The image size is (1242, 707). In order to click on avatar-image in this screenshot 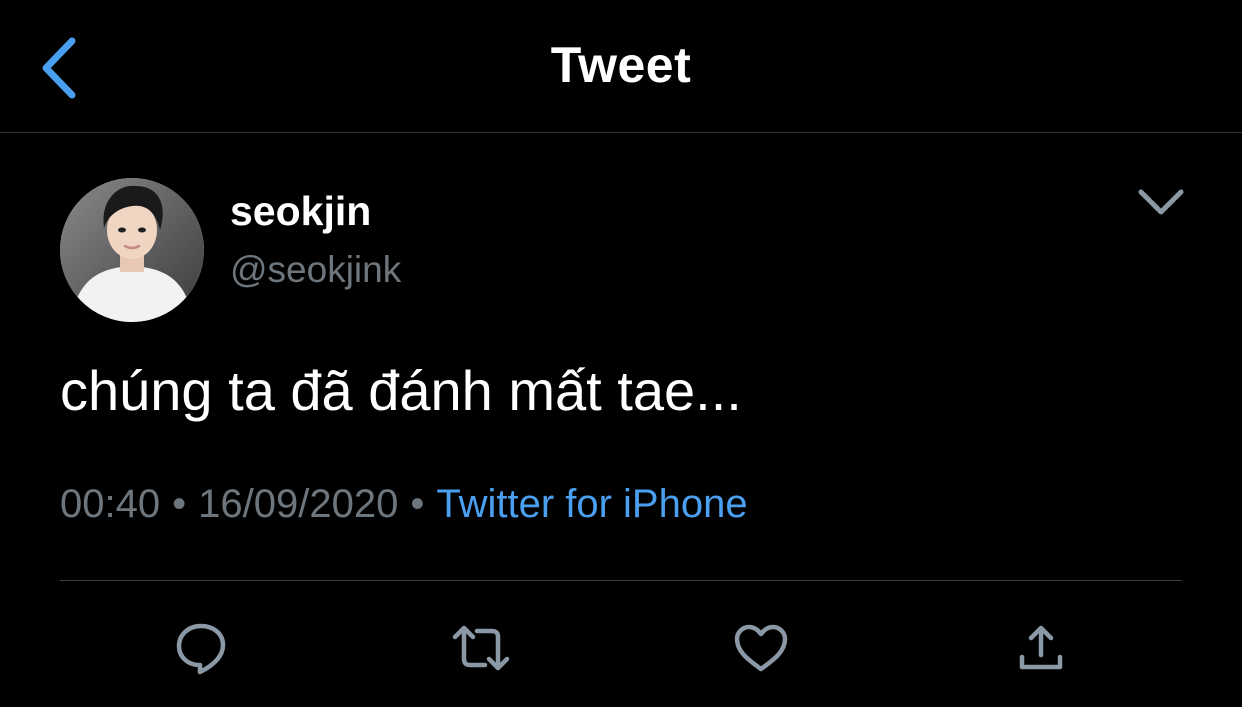, I will do `click(132, 250)`.